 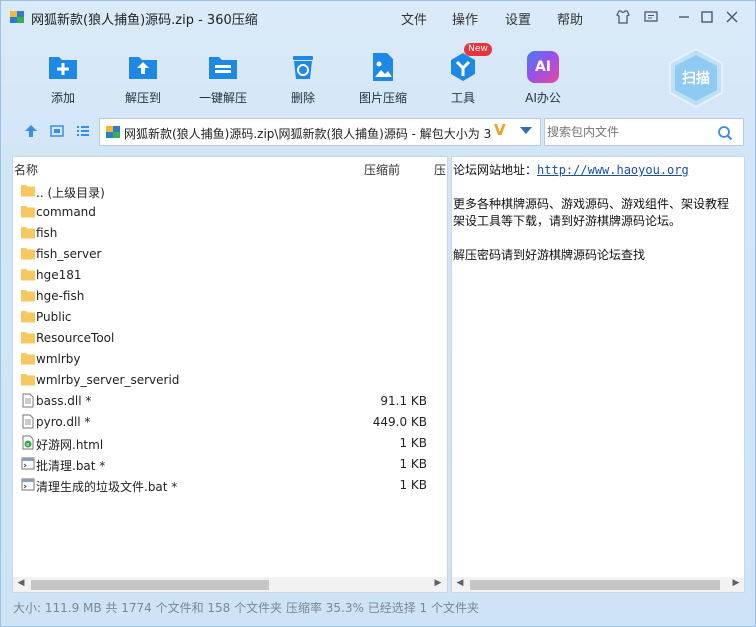 I want to click on delete-button: 删除, so click(x=303, y=76).